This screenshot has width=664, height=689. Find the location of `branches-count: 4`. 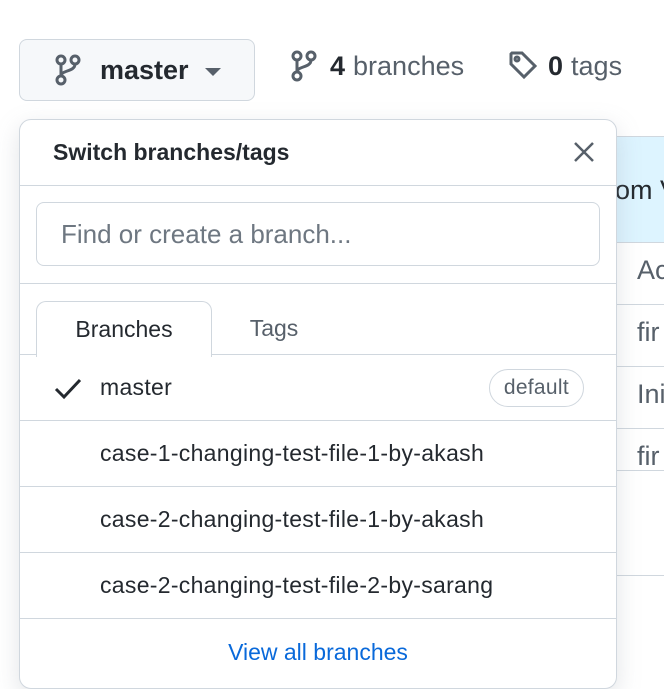

branches-count: 4 is located at coordinates (338, 65).